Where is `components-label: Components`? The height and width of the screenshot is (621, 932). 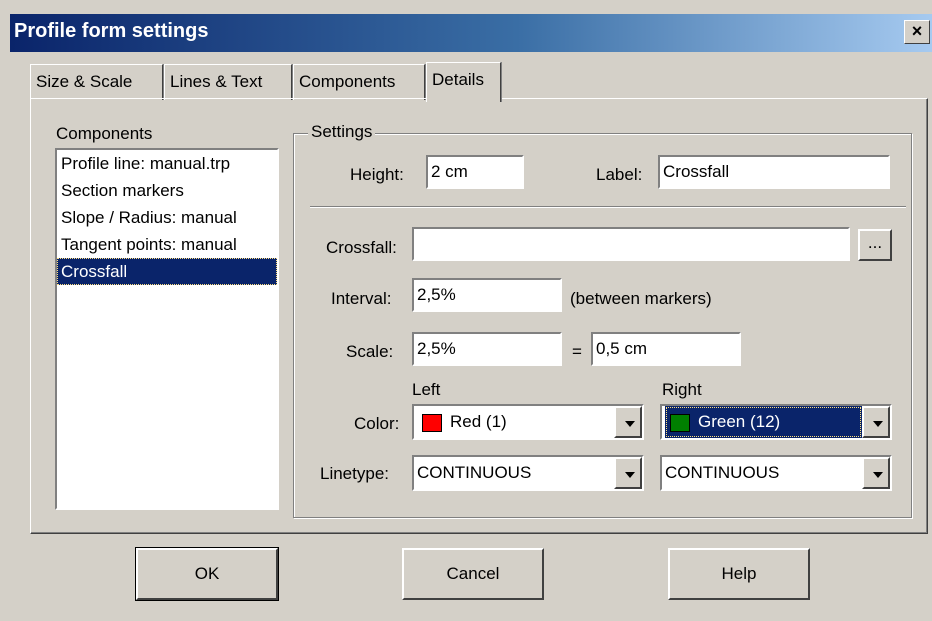 components-label: Components is located at coordinates (104, 134).